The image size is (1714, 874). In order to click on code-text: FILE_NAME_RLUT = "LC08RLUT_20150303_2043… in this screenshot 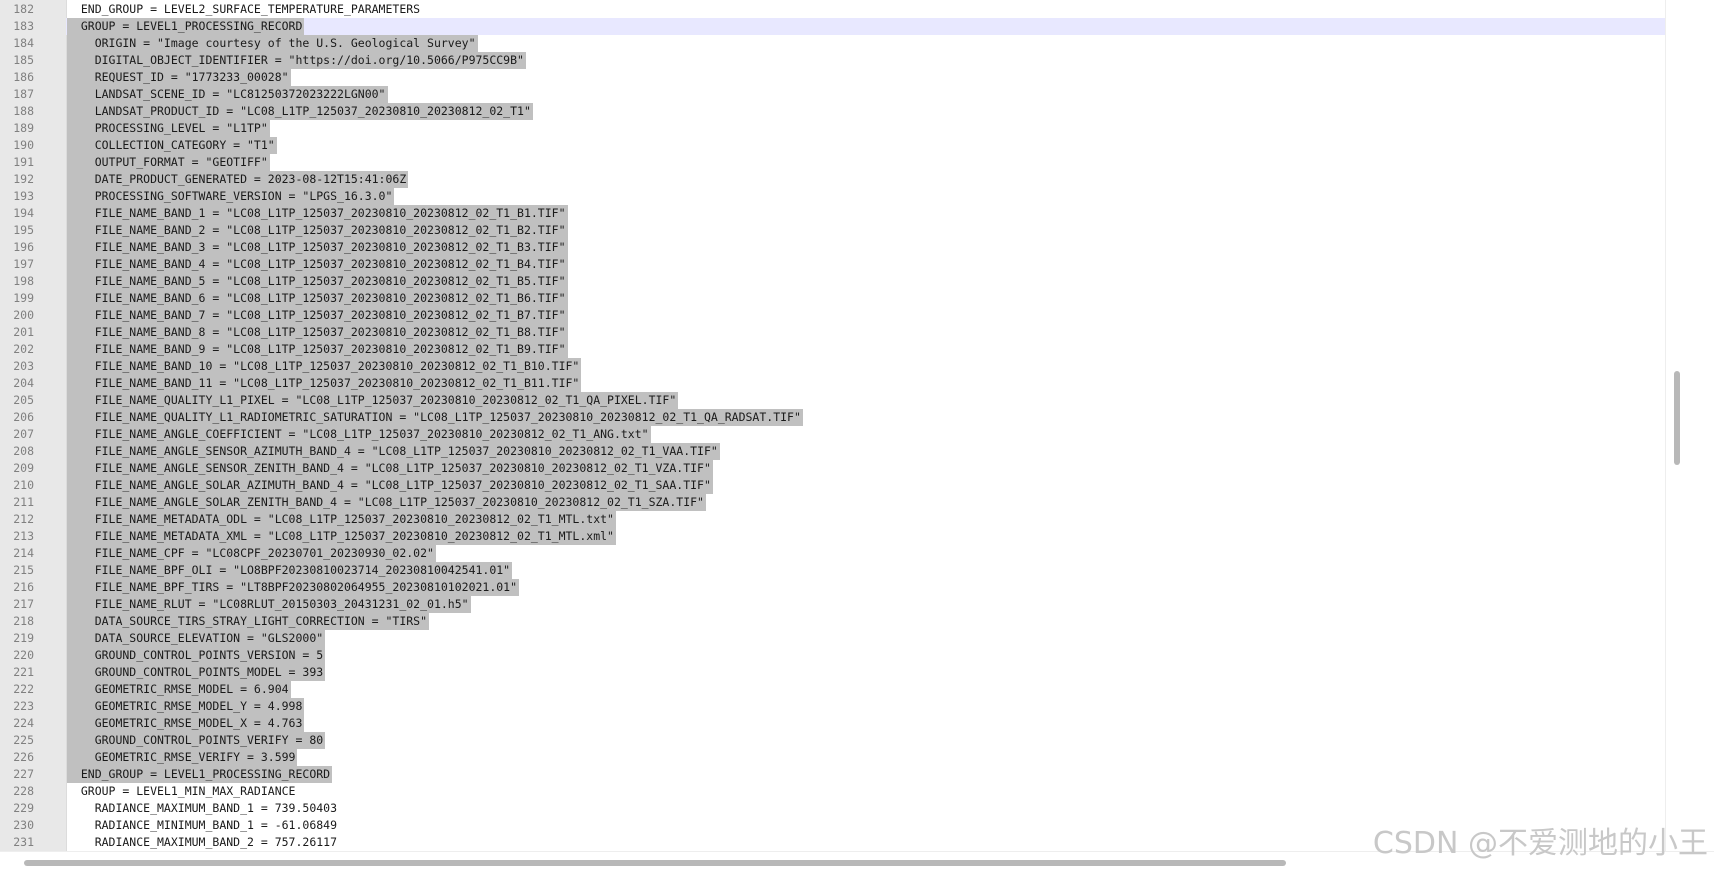, I will do `click(269, 604)`.